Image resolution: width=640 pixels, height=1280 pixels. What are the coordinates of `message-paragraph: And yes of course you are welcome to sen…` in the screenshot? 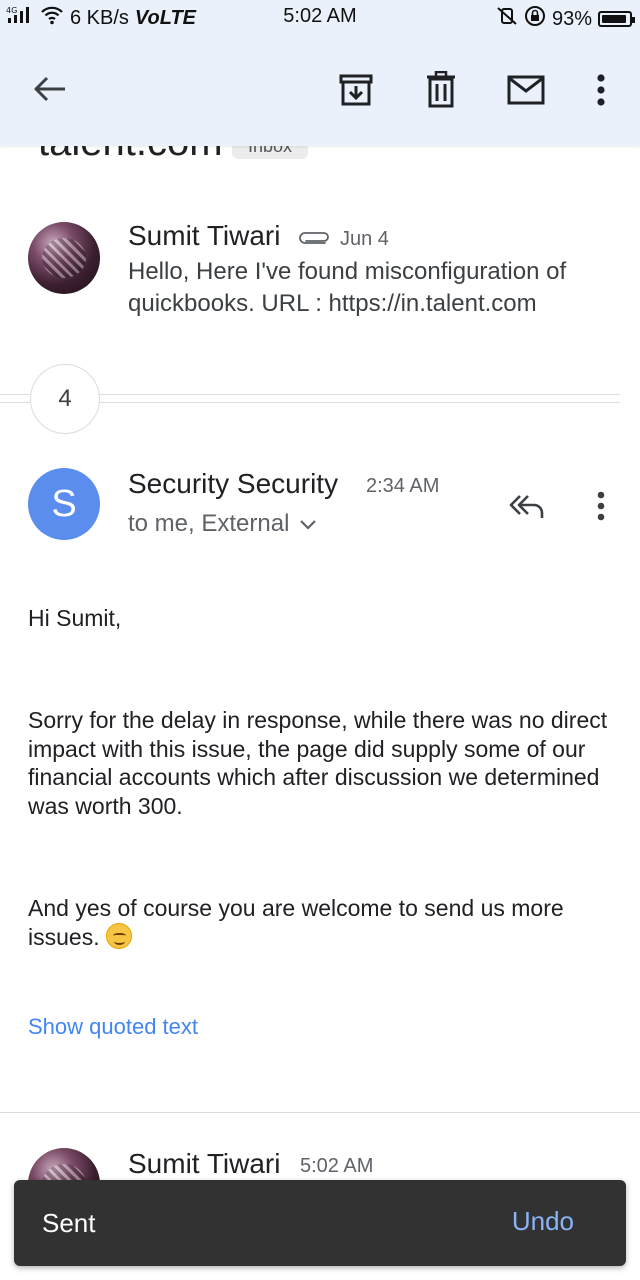 It's located at (323, 922).